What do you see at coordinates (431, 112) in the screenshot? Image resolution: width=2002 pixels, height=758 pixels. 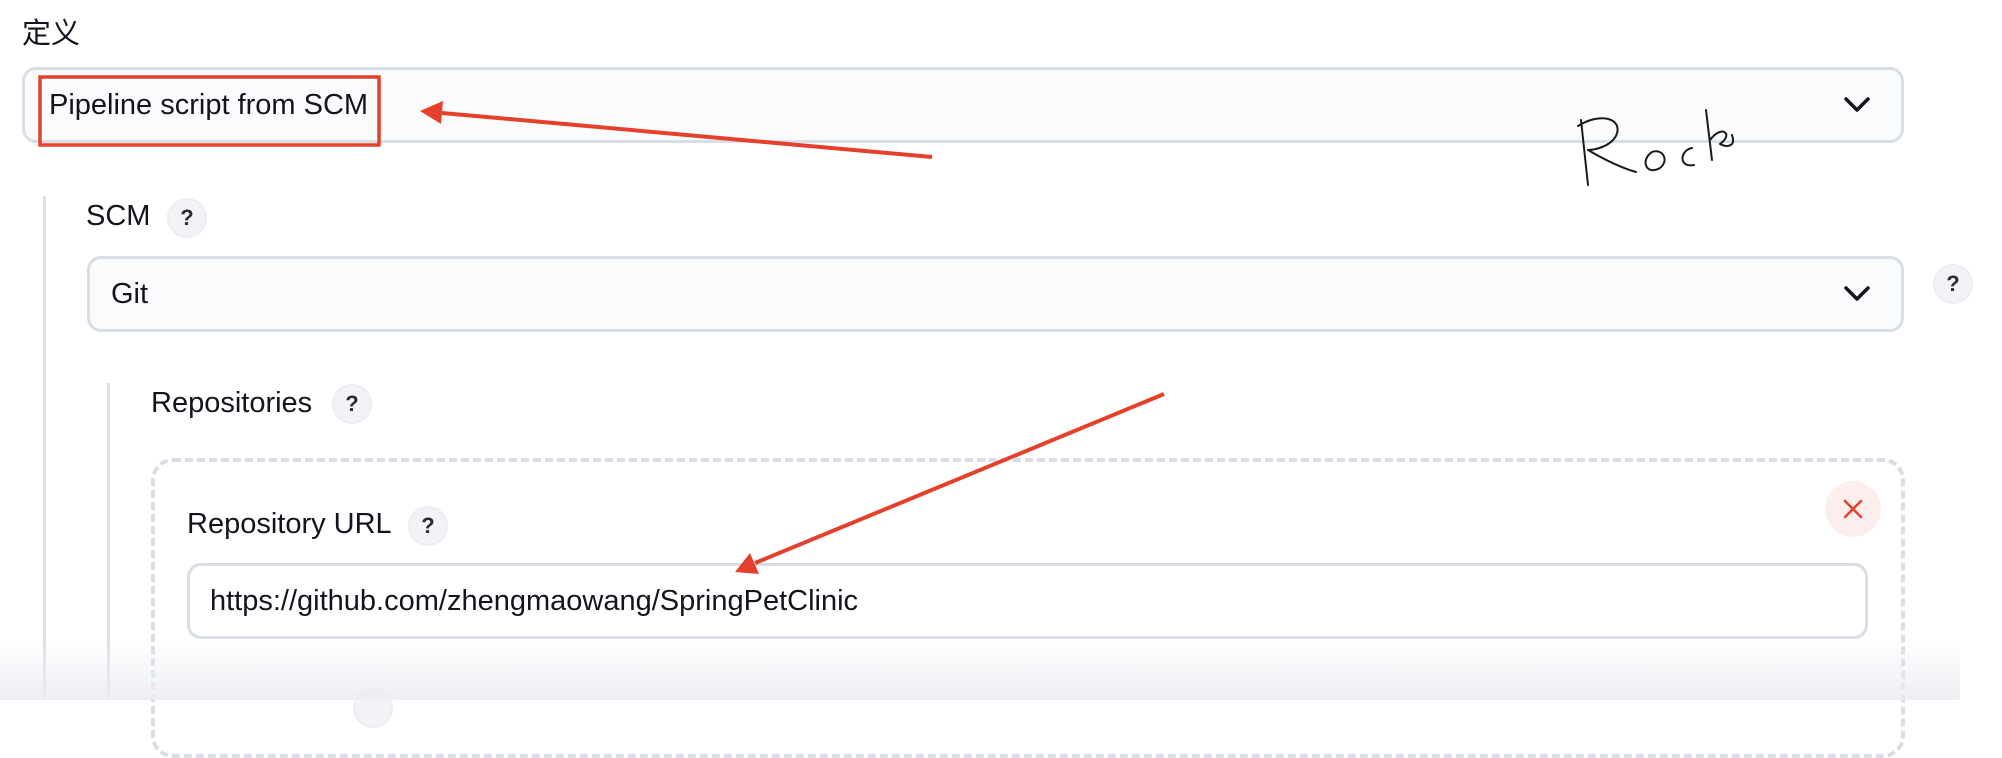 I see `arrow-head-definition` at bounding box center [431, 112].